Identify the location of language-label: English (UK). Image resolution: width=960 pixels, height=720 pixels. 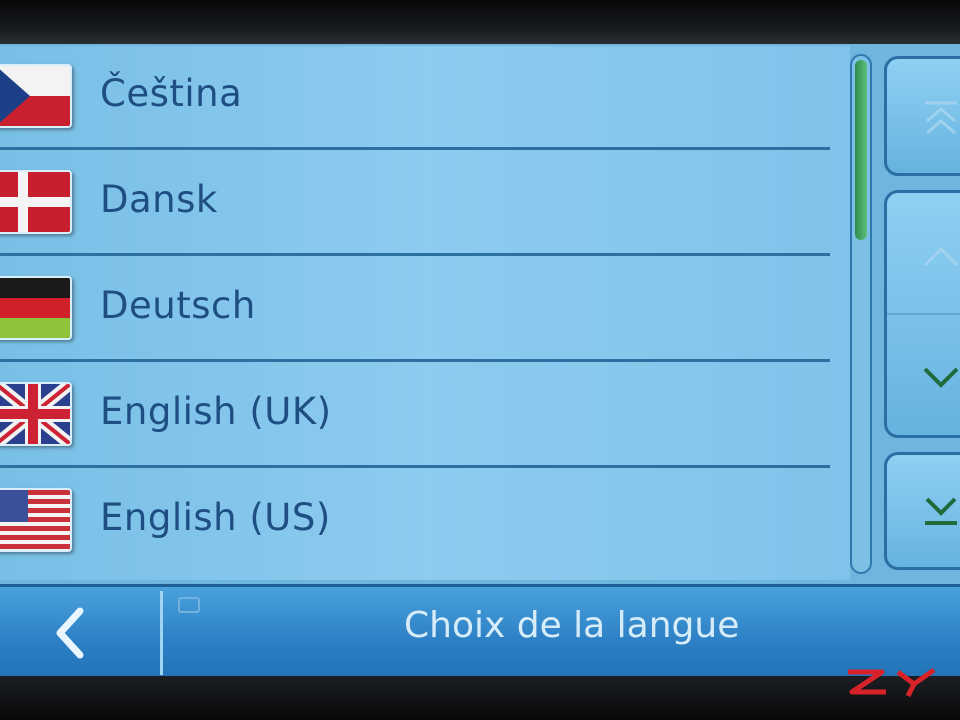
(216, 411).